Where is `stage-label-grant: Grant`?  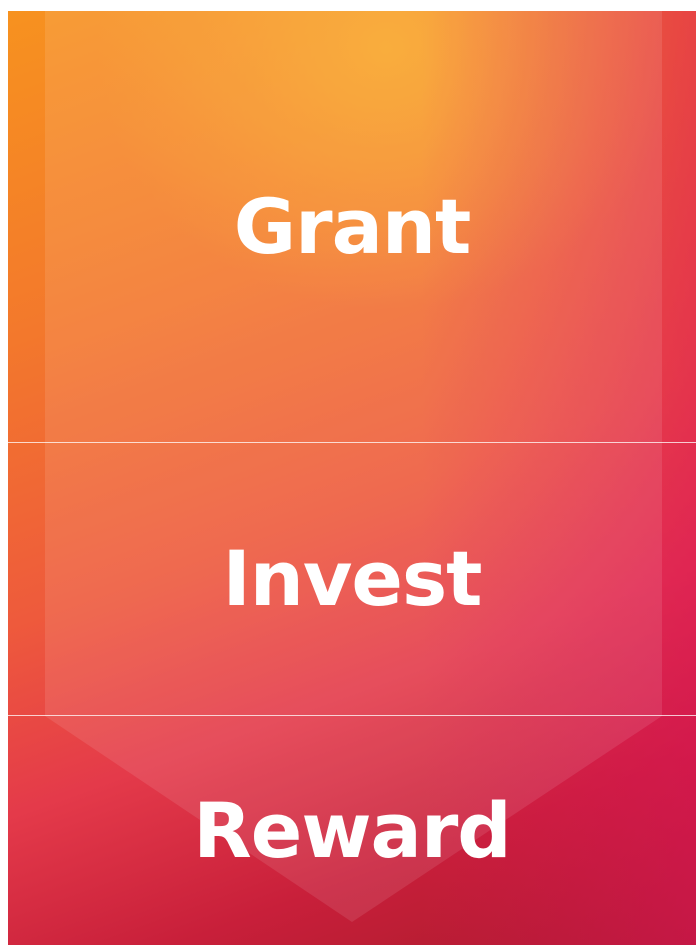
stage-label-grant: Grant is located at coordinates (352, 226).